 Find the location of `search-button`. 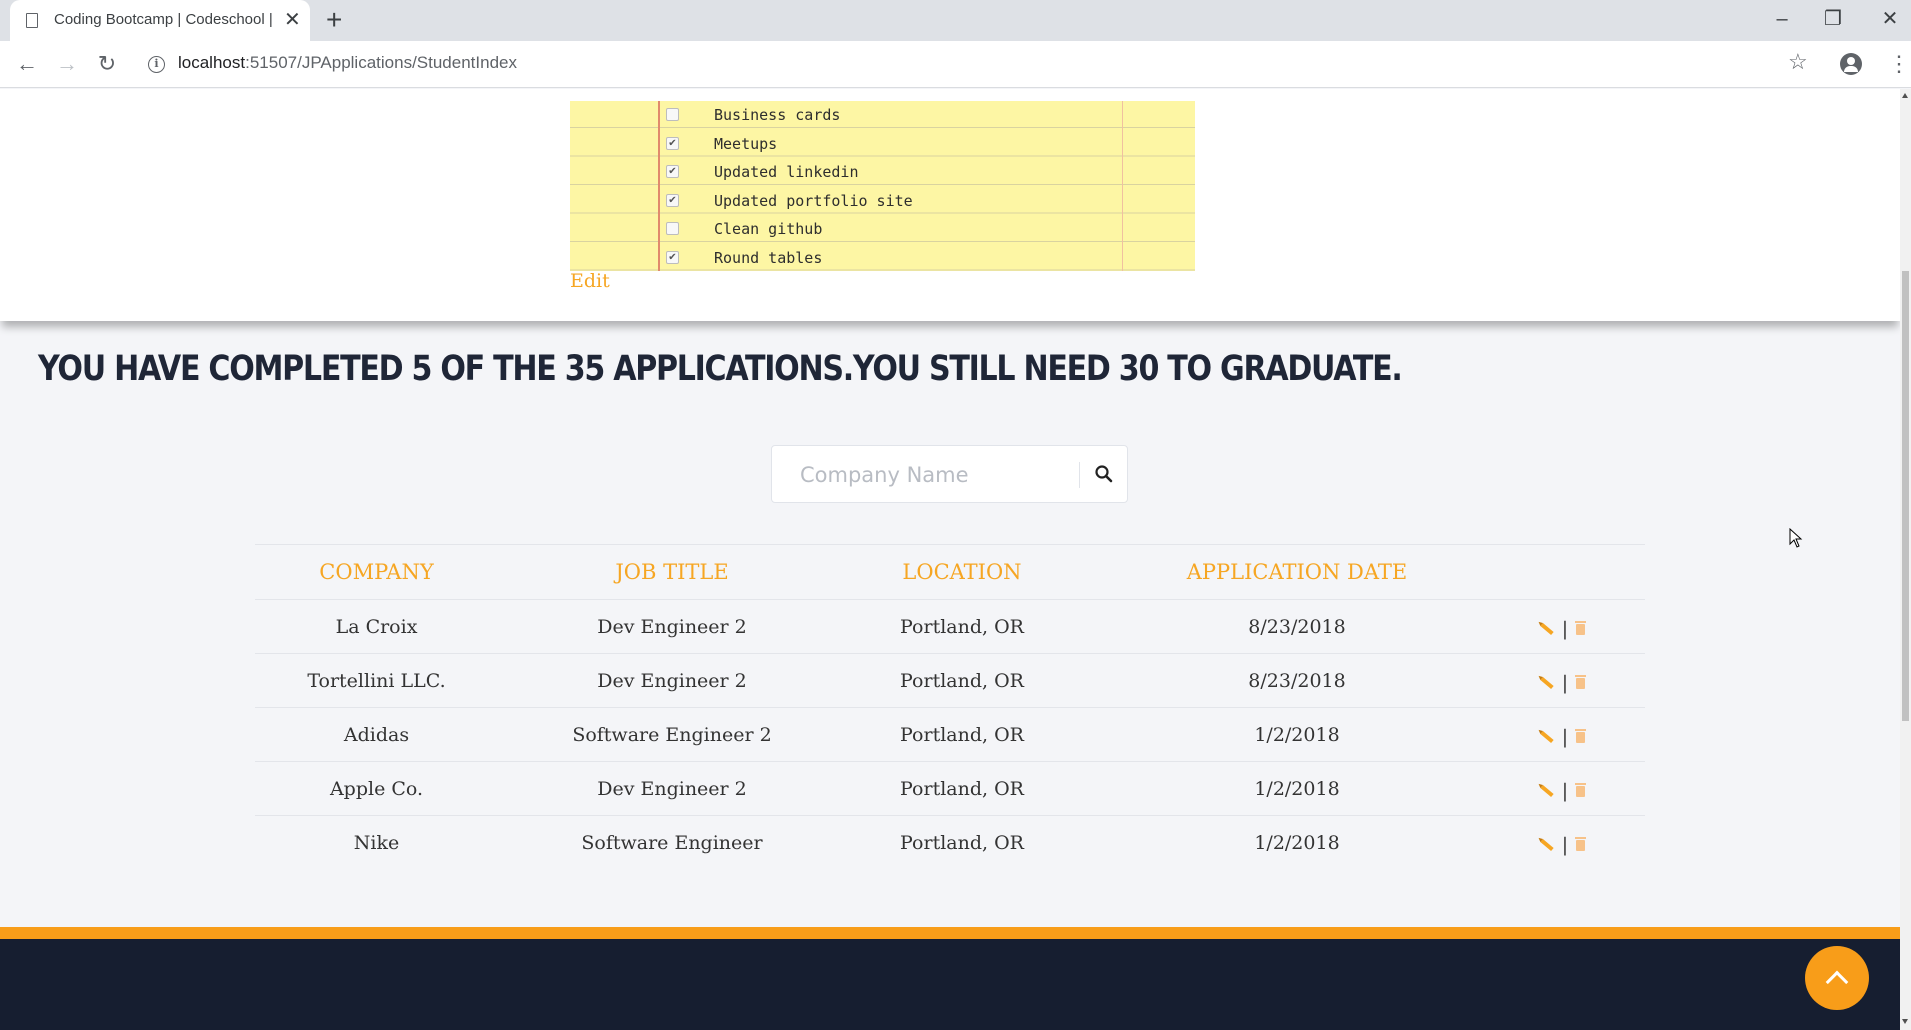

search-button is located at coordinates (1104, 474).